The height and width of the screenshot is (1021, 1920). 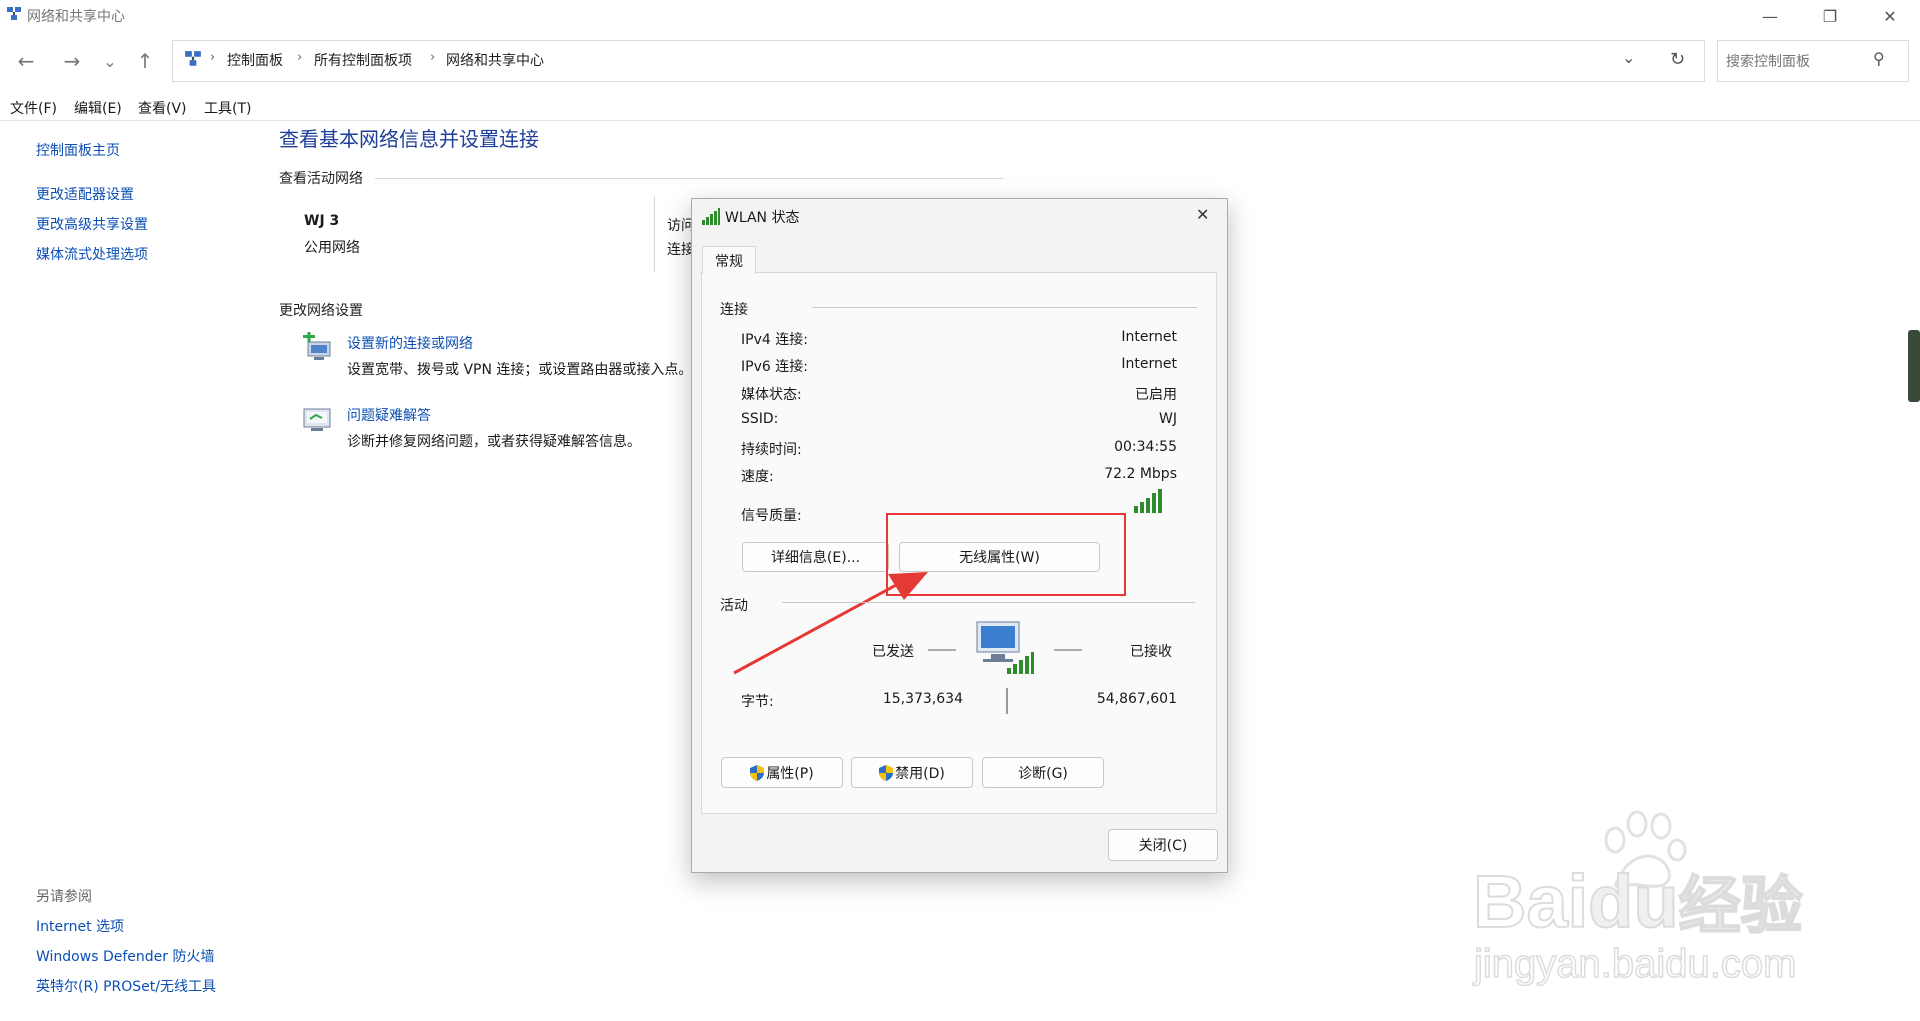 I want to click on change-adapter-settings-link: 更改适配器设置, so click(x=85, y=194).